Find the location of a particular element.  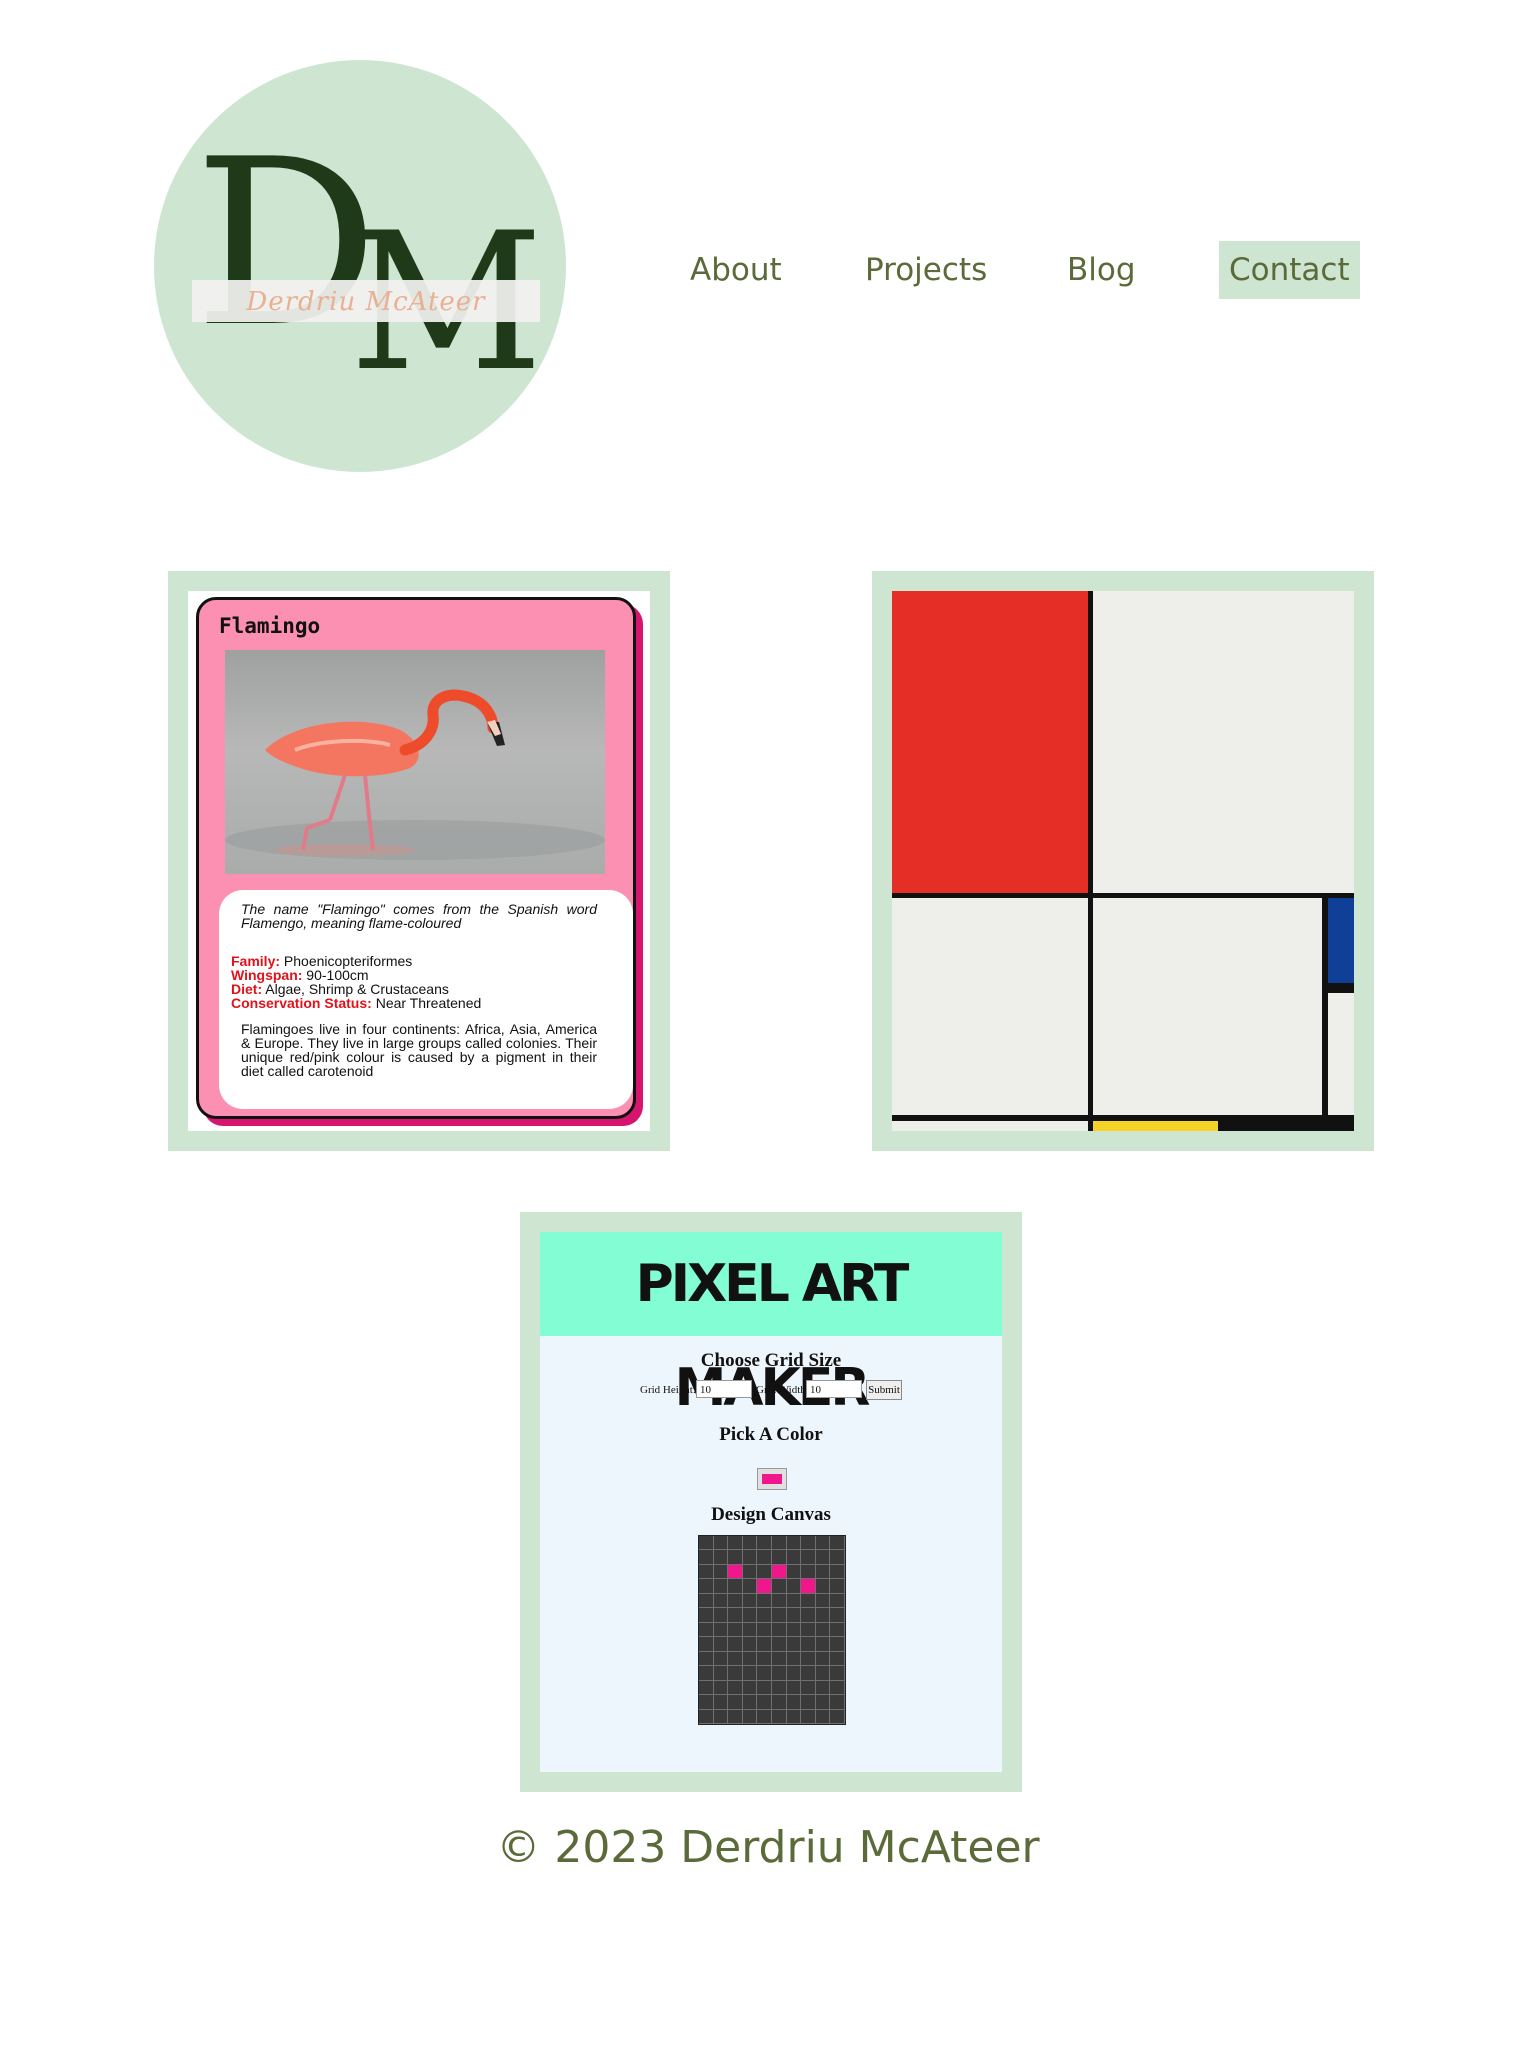

color-picker-swatch is located at coordinates (772, 1479).